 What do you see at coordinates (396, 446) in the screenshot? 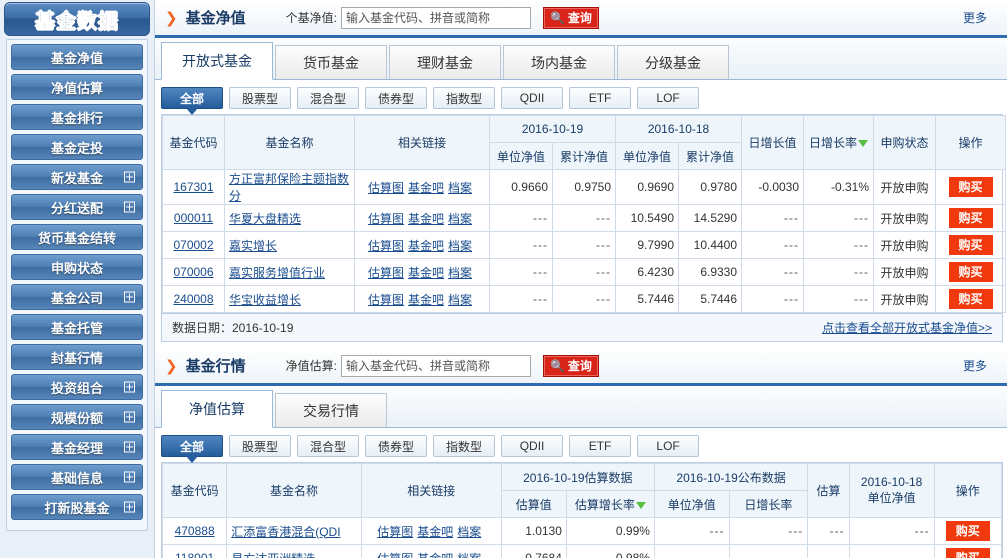
I see `filter-quote-category-3: 债券型` at bounding box center [396, 446].